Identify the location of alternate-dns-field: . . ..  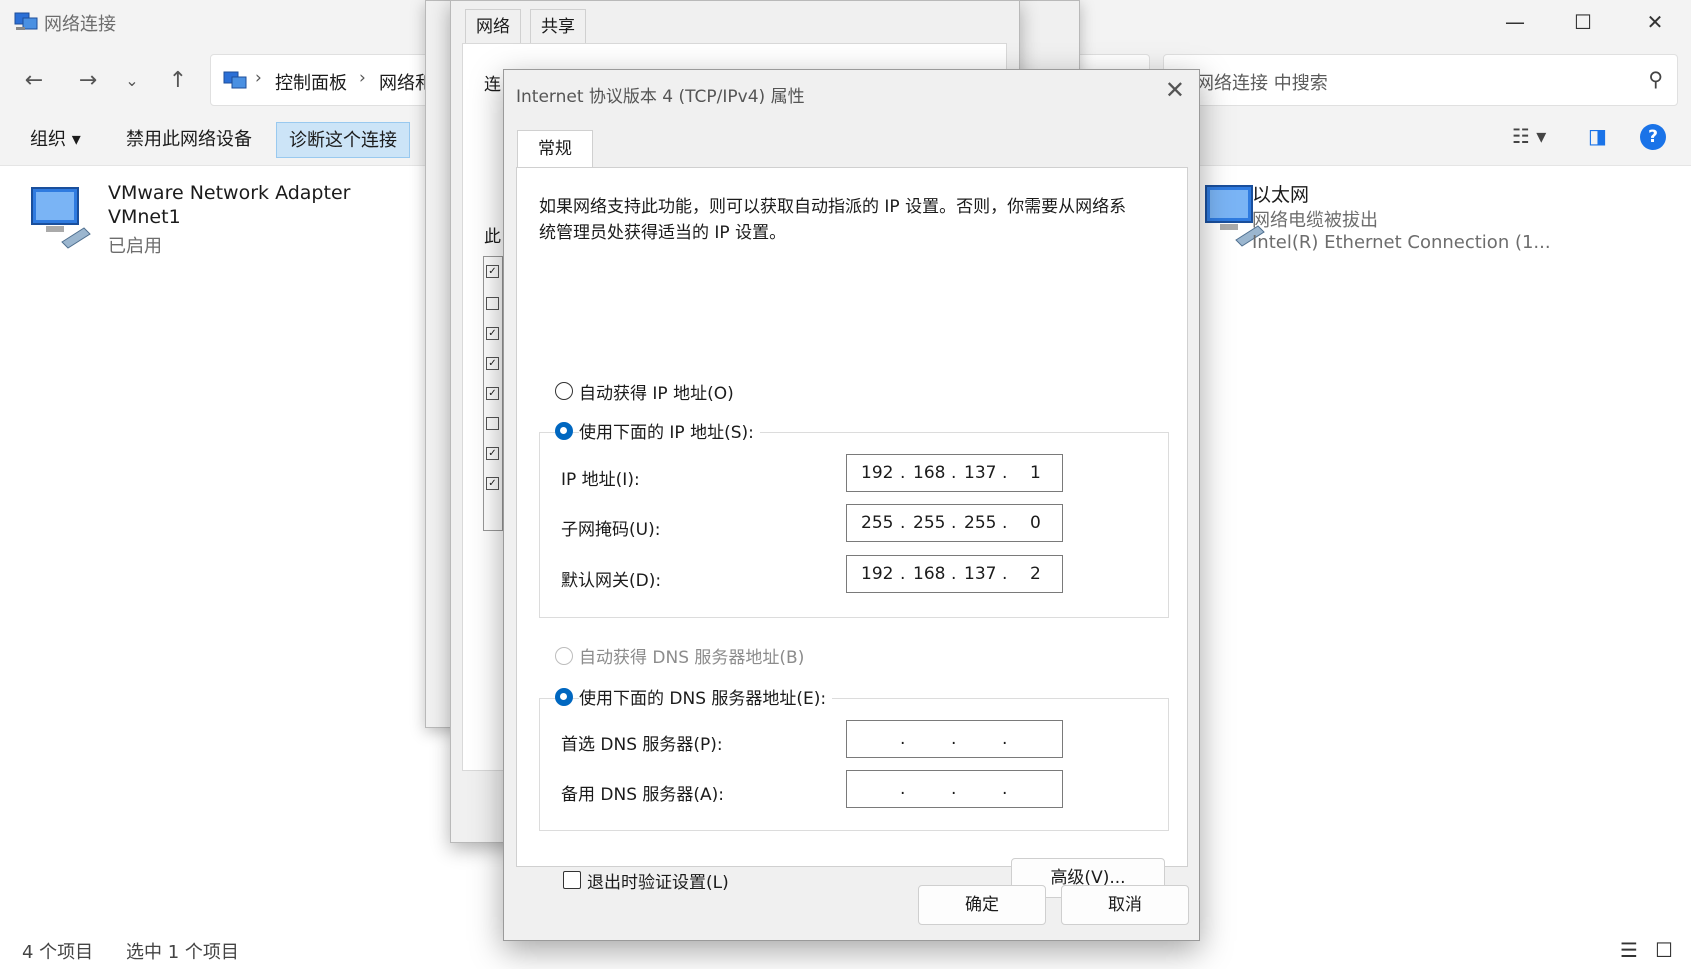
(954, 789).